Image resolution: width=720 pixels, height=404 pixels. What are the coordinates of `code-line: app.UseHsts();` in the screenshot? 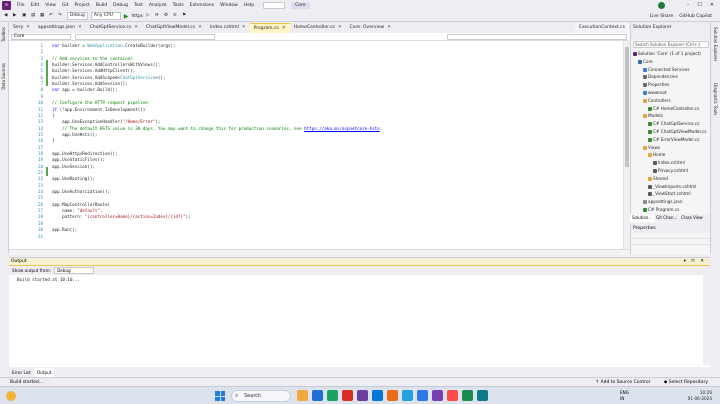 It's located at (74, 134).